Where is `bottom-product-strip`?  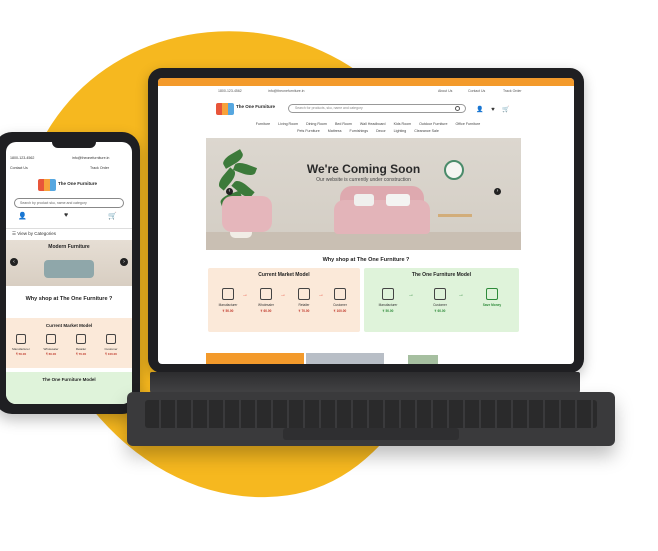
bottom-product-strip is located at coordinates (364, 358).